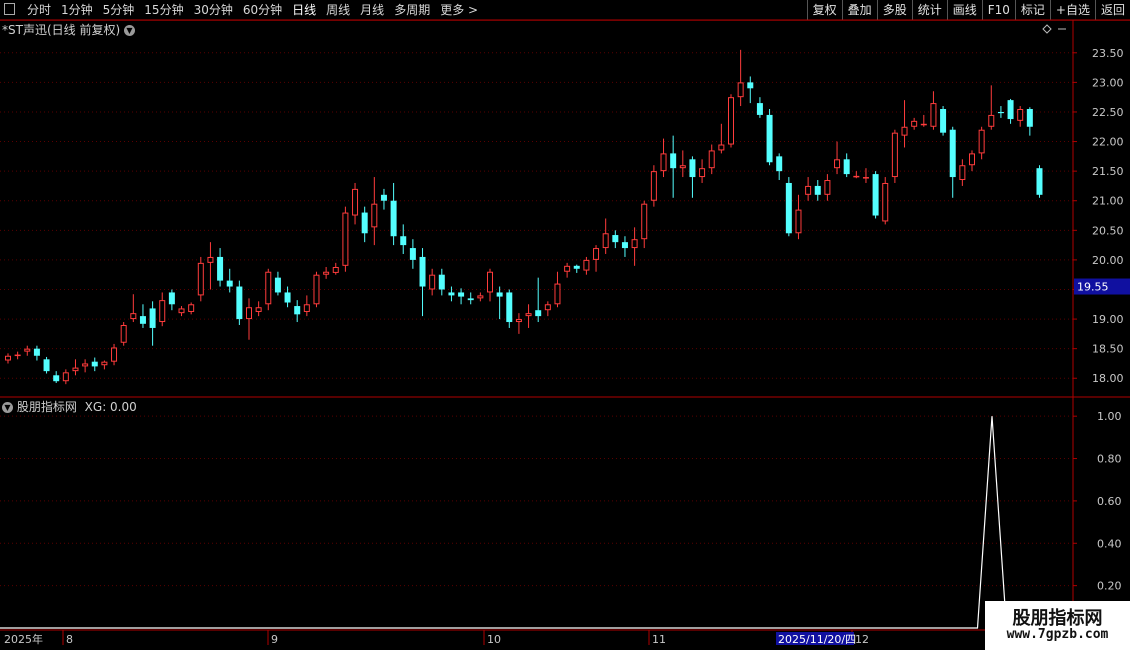  Describe the element at coordinates (1047, 29) in the screenshot. I see `diamond-icon` at that location.